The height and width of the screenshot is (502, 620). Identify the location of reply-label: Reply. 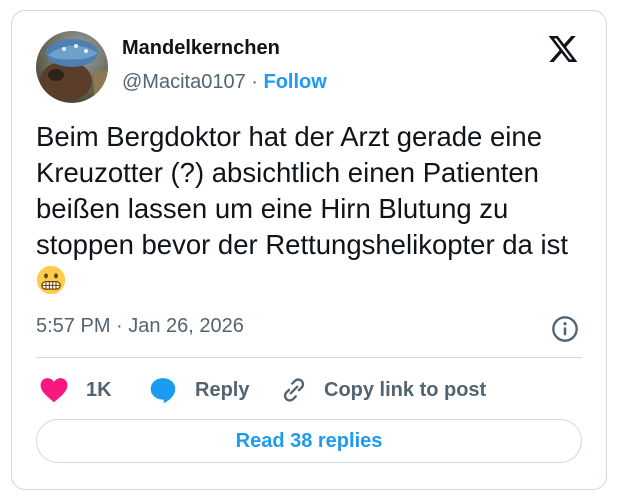
(222, 389).